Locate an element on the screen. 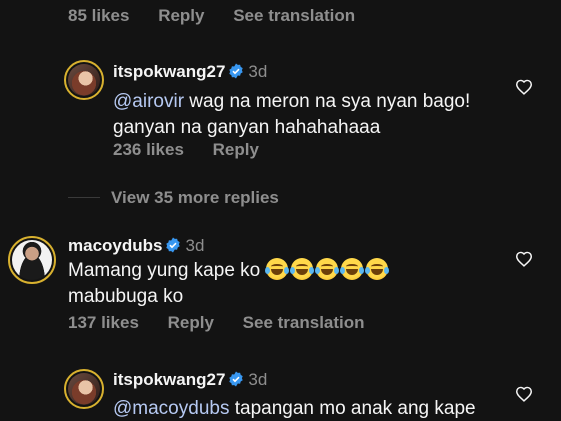 The image size is (561, 421). emoji-group is located at coordinates (327, 269).